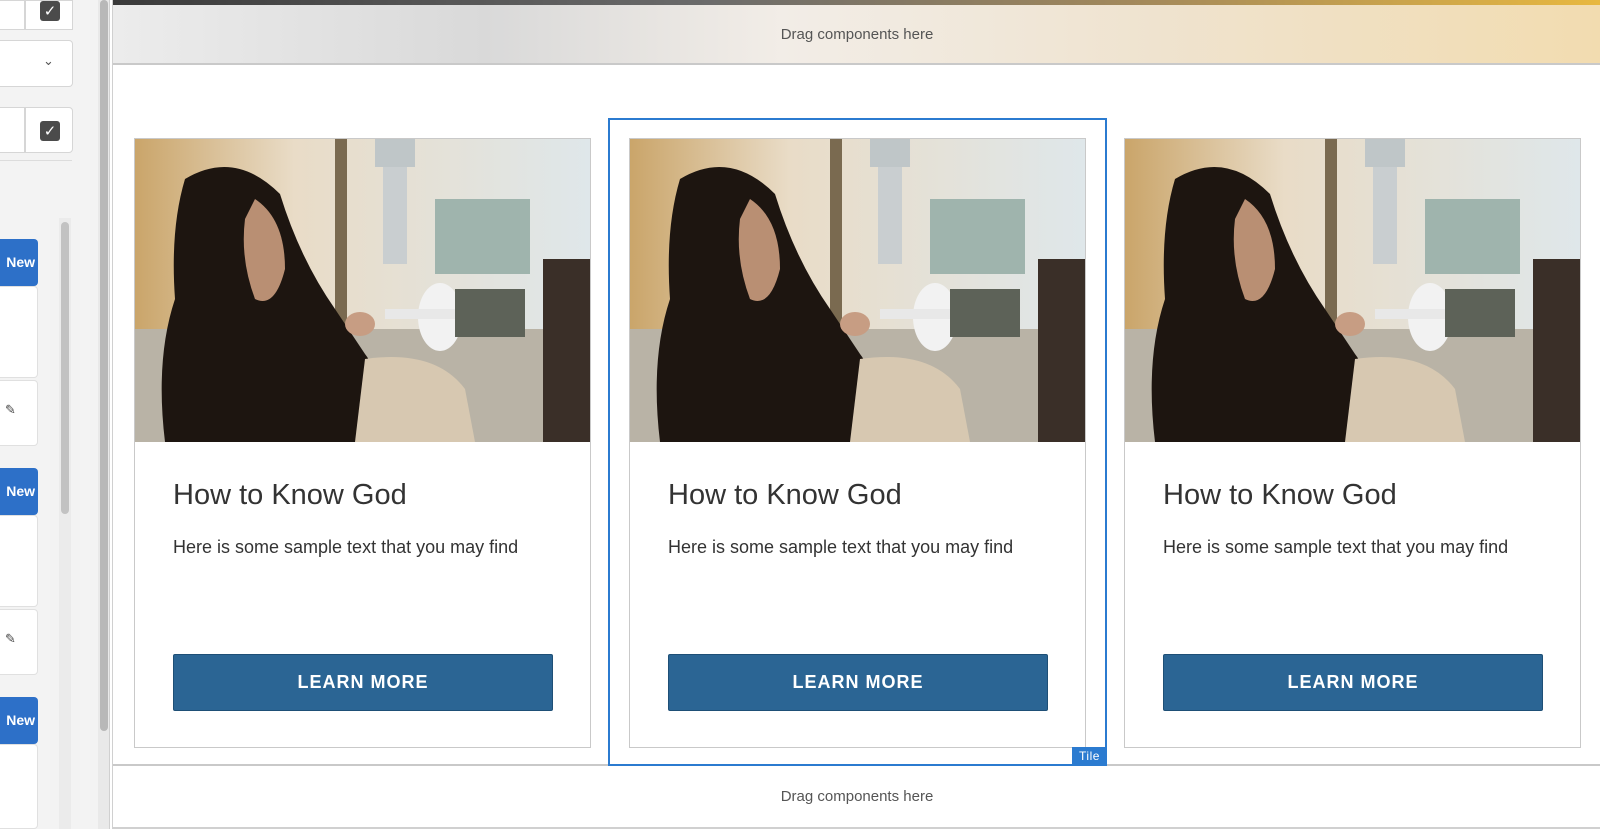  What do you see at coordinates (48, 61) in the screenshot?
I see `chevron-down-icon: ⌄` at bounding box center [48, 61].